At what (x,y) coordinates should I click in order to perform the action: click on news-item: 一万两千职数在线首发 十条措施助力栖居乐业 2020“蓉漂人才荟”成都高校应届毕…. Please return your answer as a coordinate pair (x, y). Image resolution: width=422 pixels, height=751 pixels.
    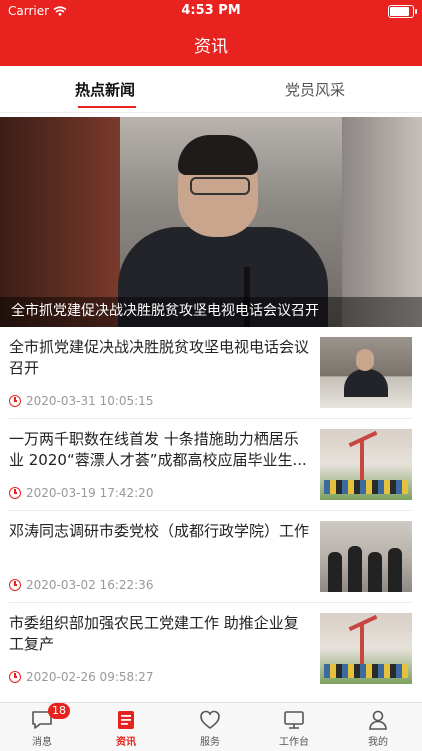
    Looking at the image, I should click on (211, 465).